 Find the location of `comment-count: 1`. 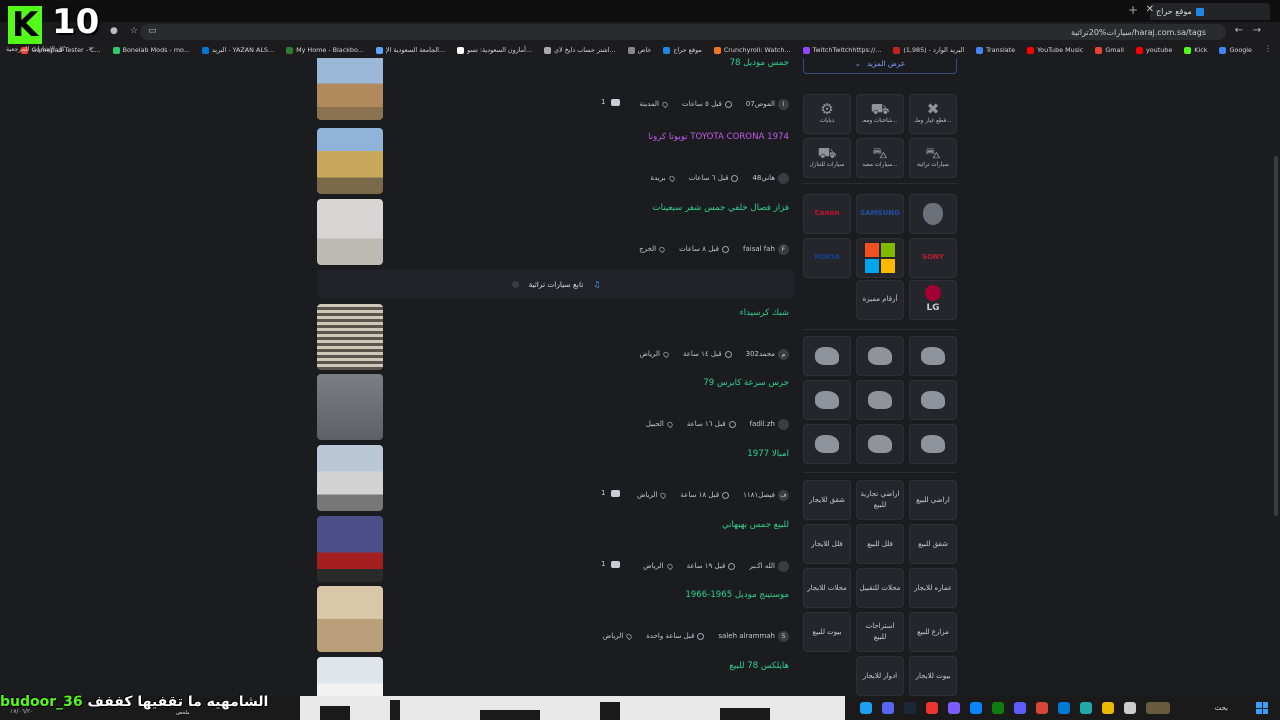

comment-count: 1 is located at coordinates (611, 564).